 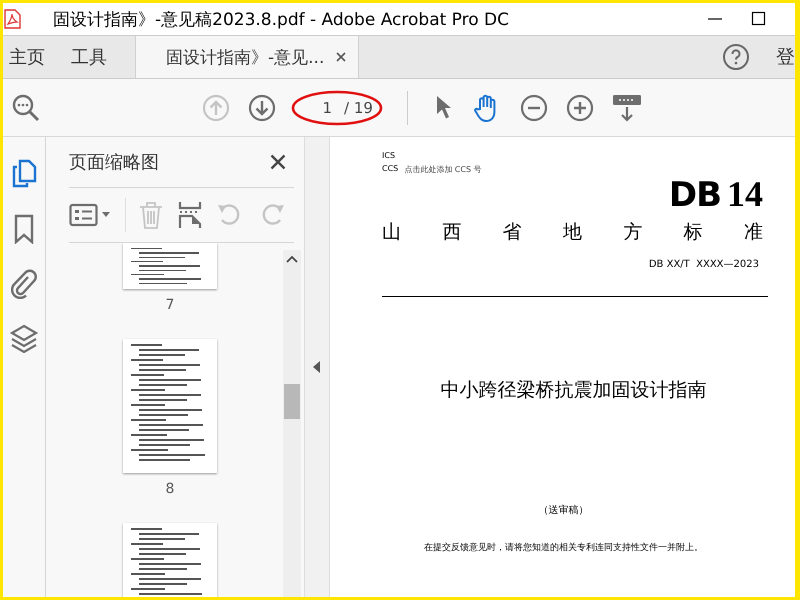 I want to click on list-options-icon, so click(x=91, y=215).